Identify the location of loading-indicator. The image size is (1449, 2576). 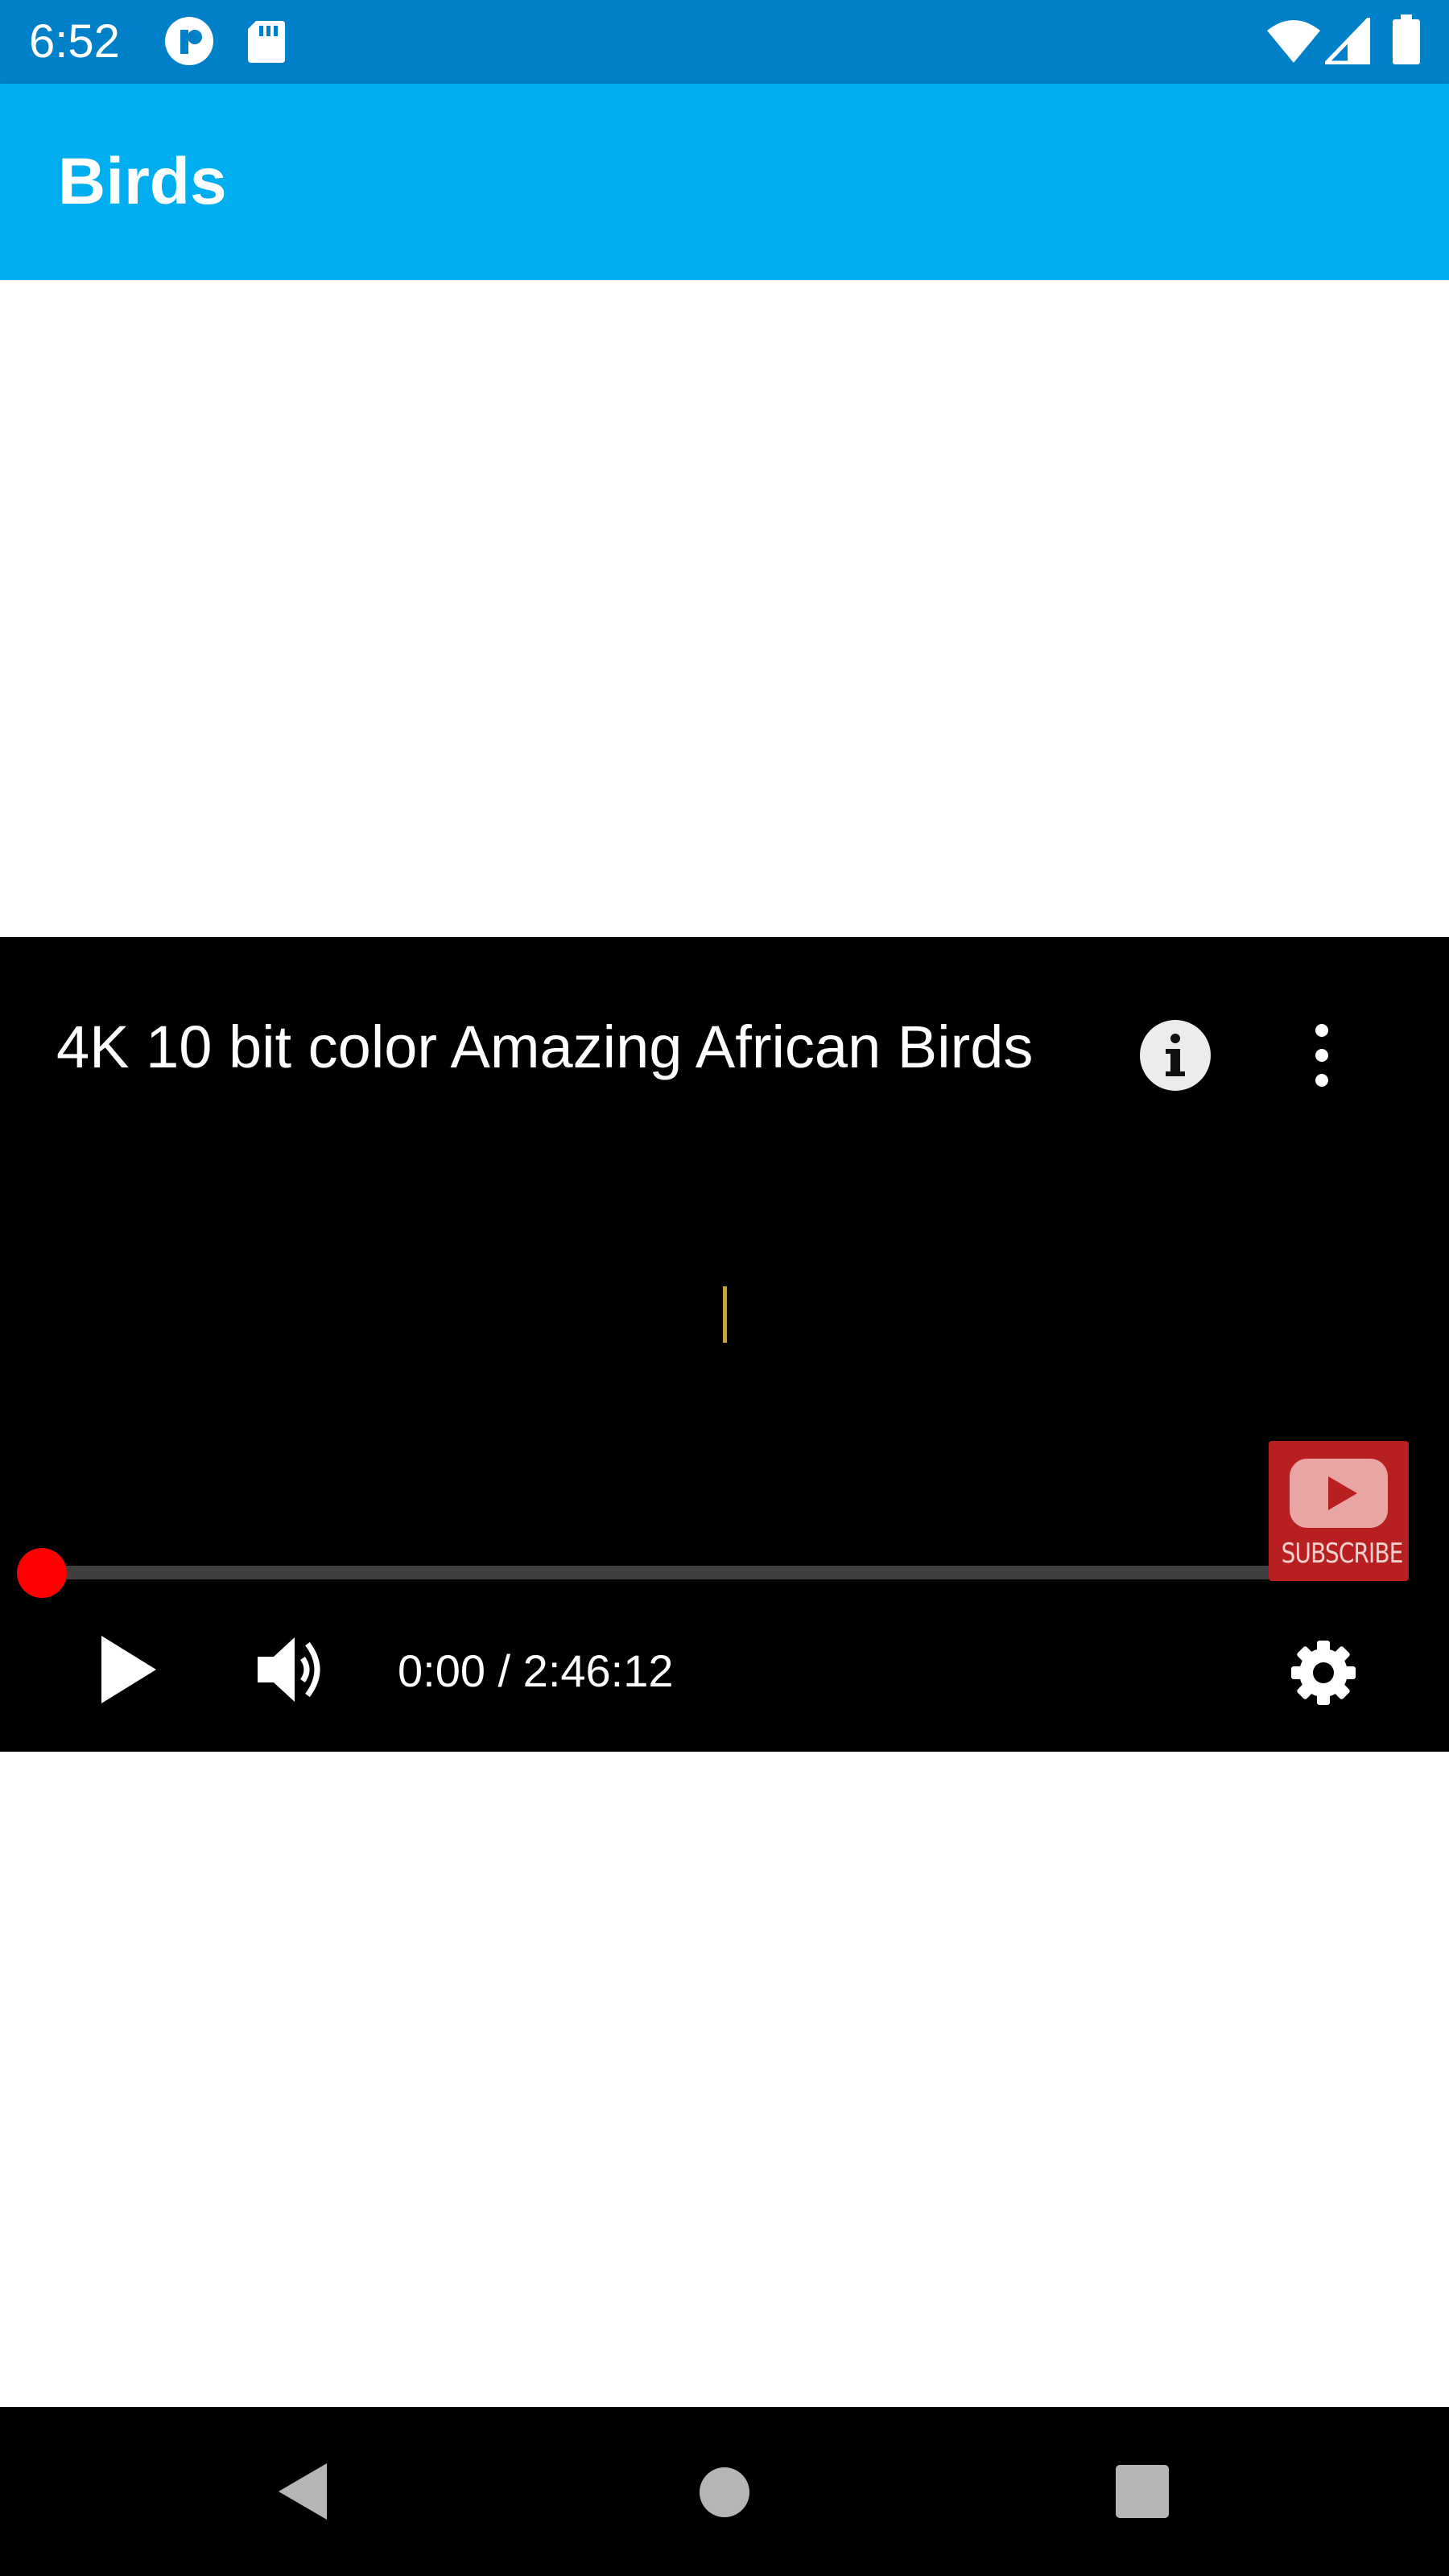
(725, 1314).